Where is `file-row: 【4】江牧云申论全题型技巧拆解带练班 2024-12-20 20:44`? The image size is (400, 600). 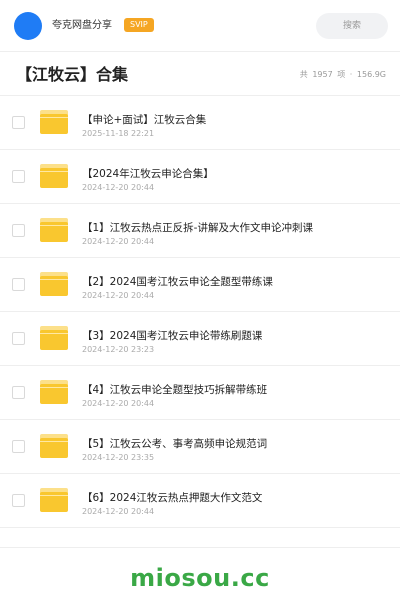
file-row: 【4】江牧云申论全题型技巧拆解带练班 2024-12-20 20:44 is located at coordinates (200, 393).